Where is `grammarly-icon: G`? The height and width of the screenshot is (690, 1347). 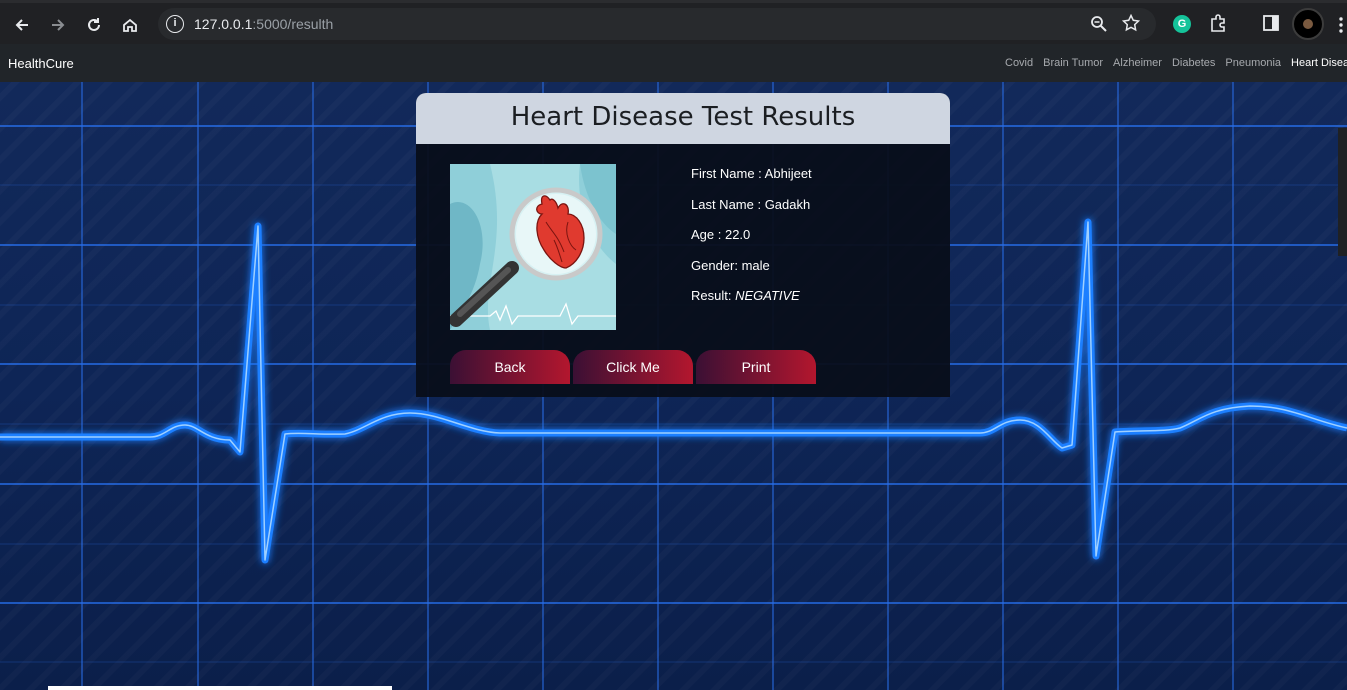 grammarly-icon: G is located at coordinates (1182, 24).